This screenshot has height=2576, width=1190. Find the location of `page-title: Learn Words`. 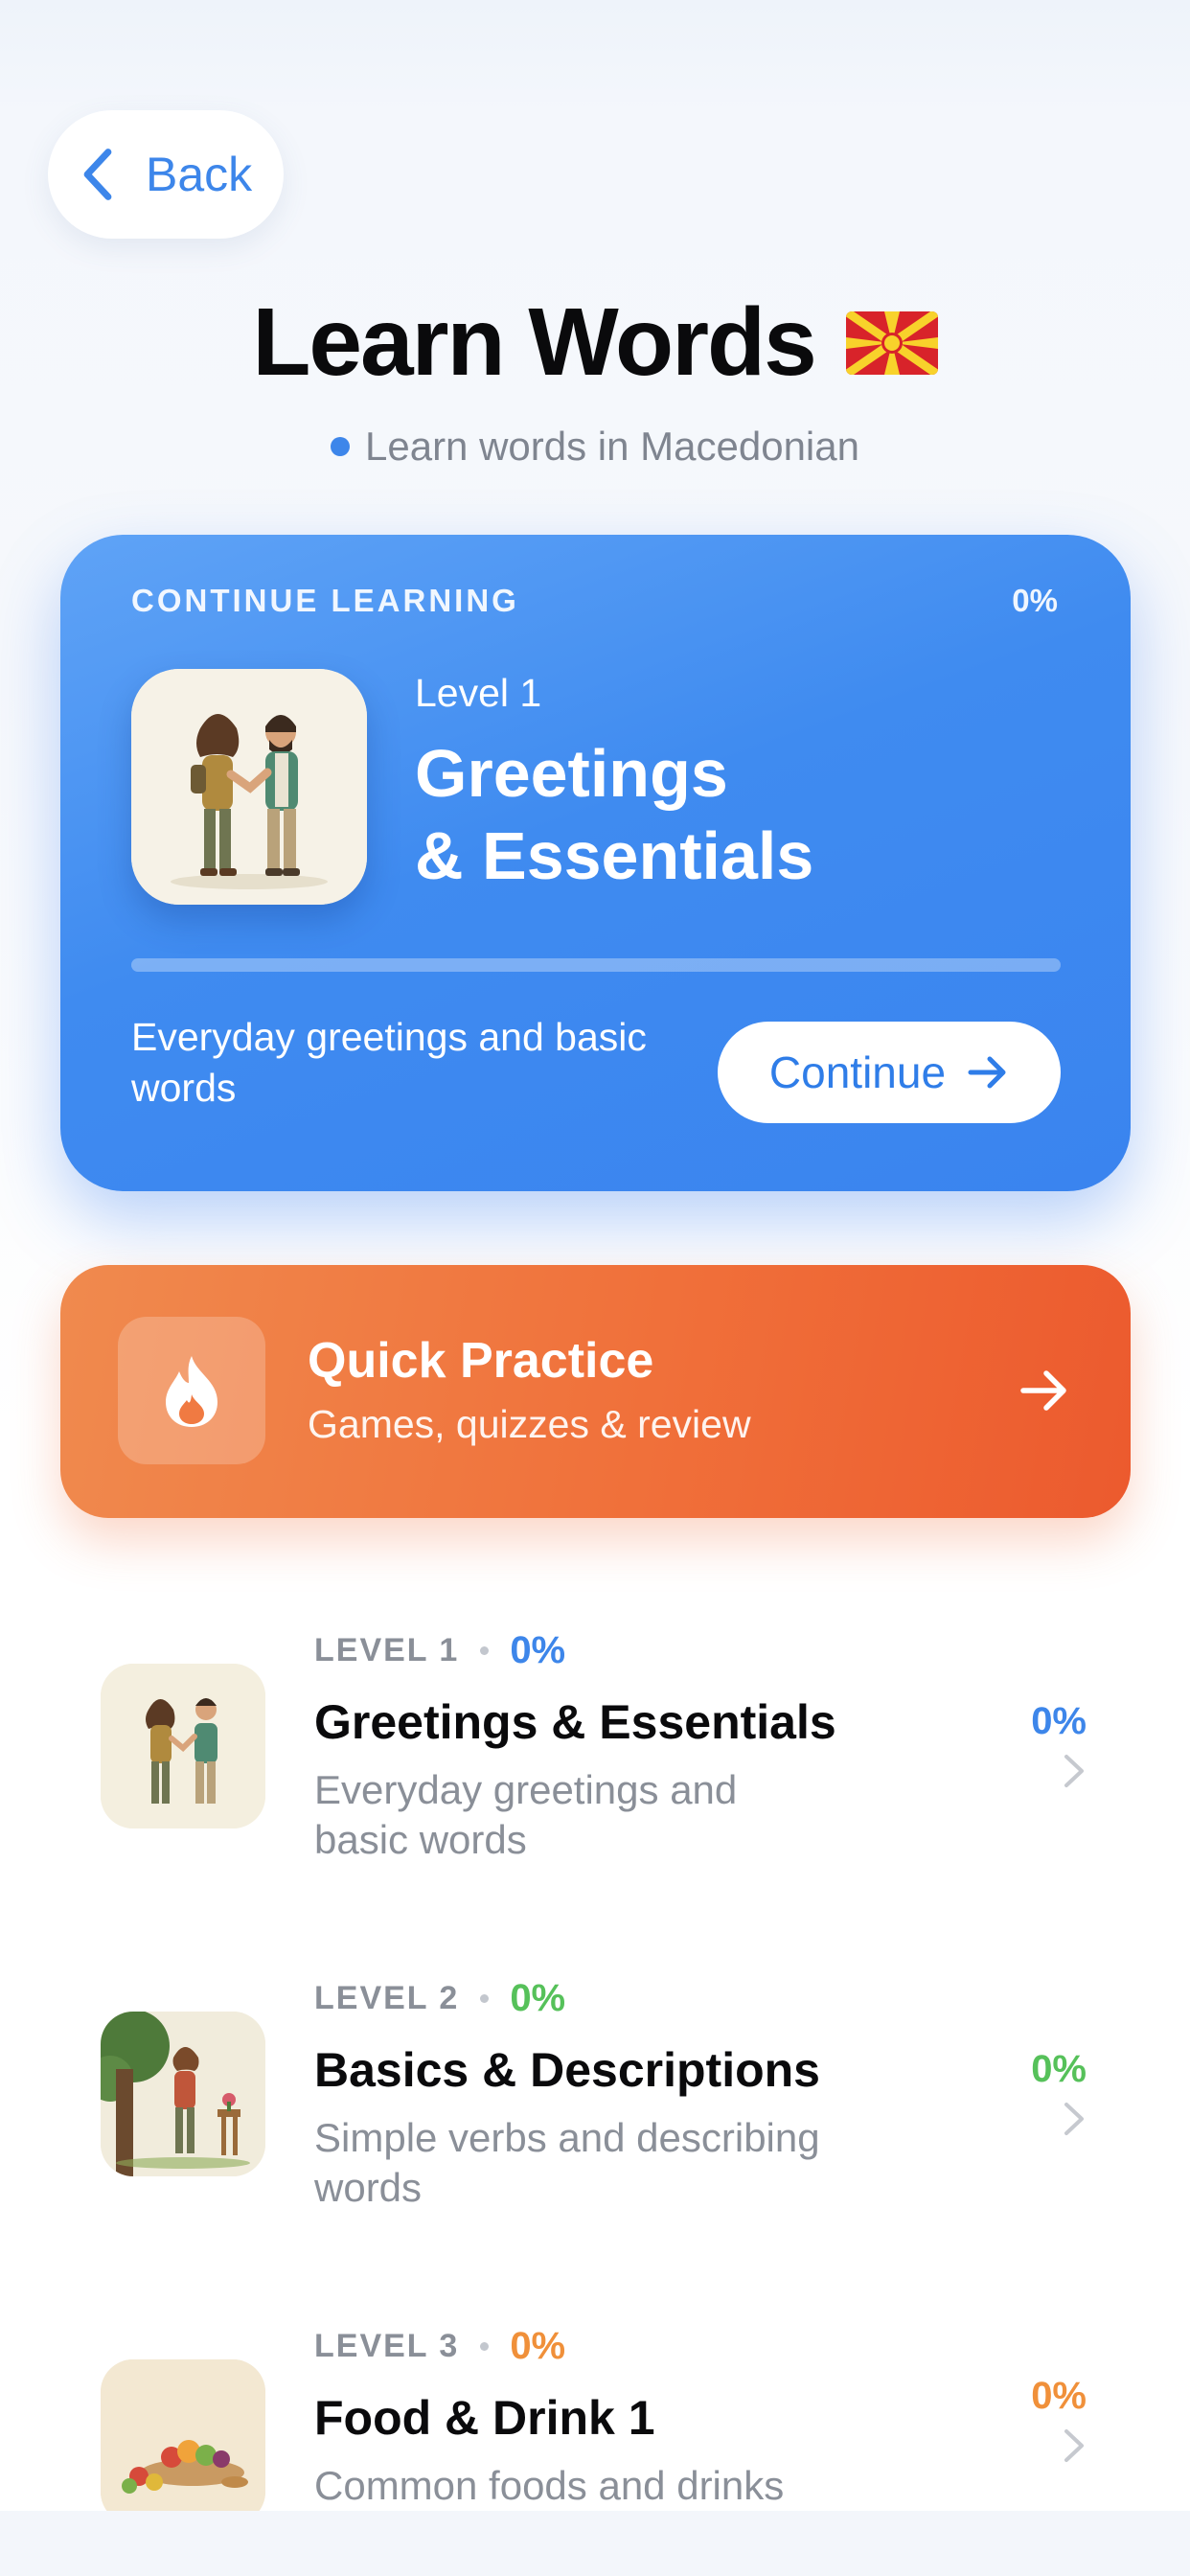

page-title: Learn Words is located at coordinates (534, 342).